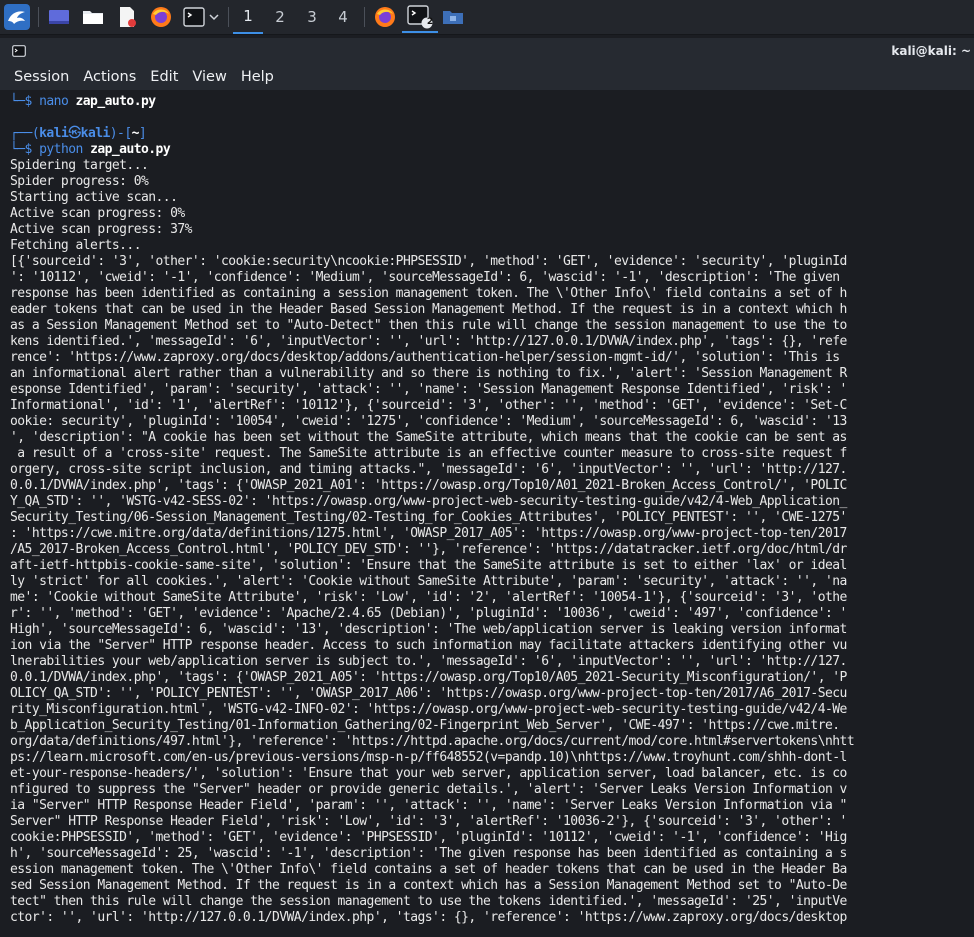  I want to click on menu-bar: Session Actions Edit View Help, so click(487, 77).